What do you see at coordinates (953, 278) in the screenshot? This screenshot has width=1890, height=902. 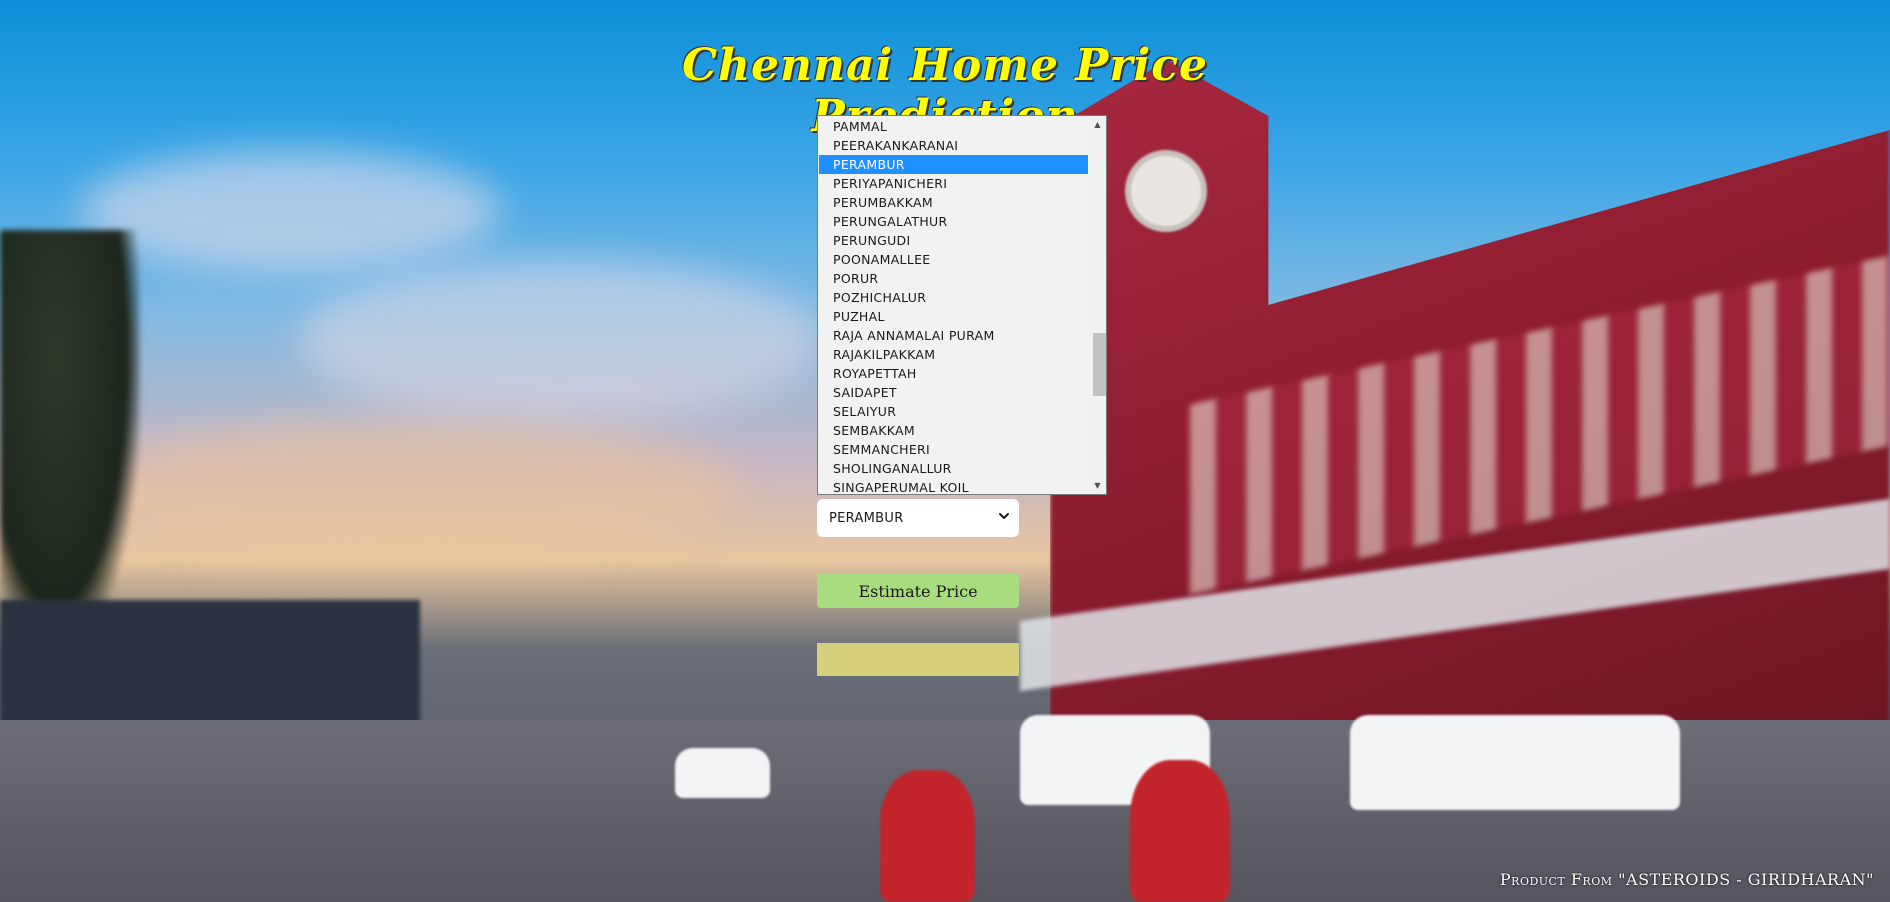 I see `list-item: PORUR` at bounding box center [953, 278].